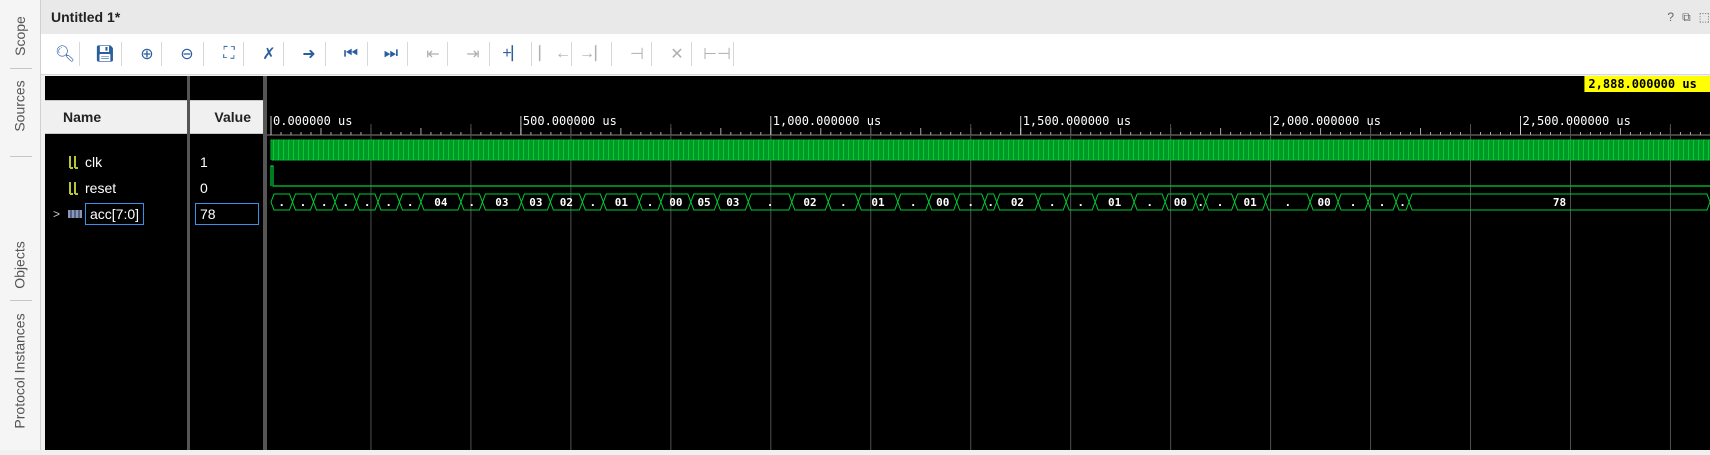 The width and height of the screenshot is (1710, 455). What do you see at coordinates (65, 54) in the screenshot?
I see `search-icon: 🔍︎` at bounding box center [65, 54].